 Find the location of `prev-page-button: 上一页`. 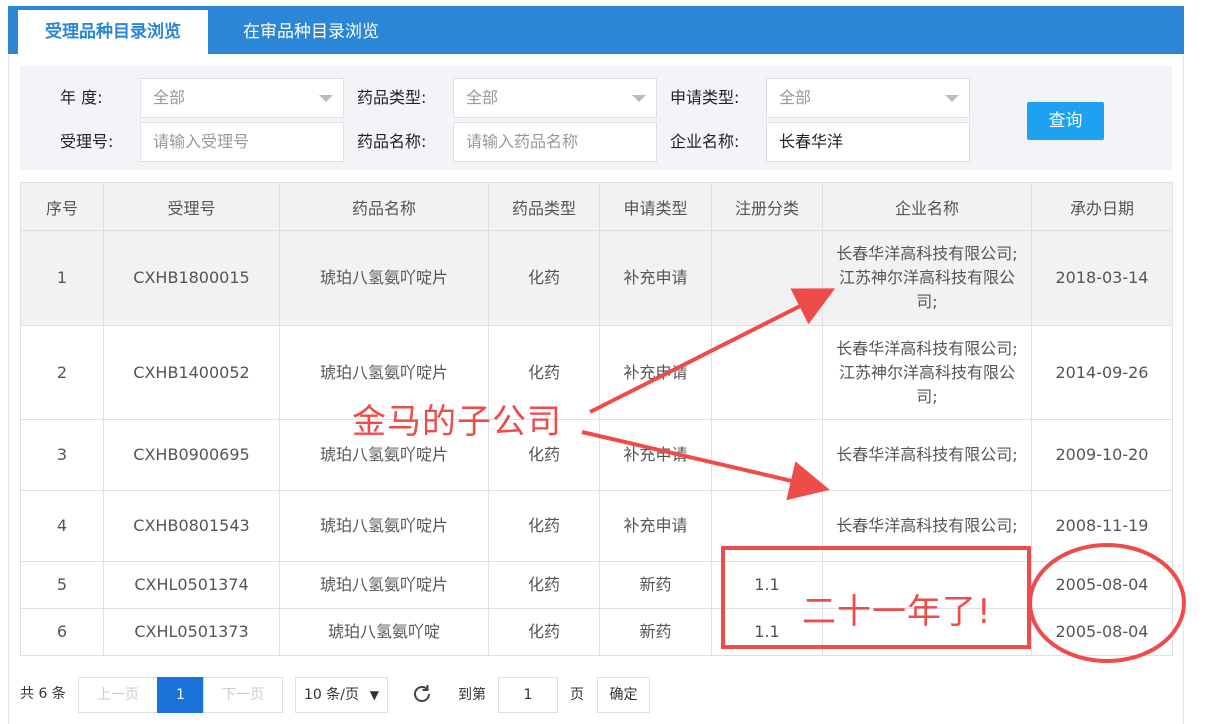

prev-page-button: 上一页 is located at coordinates (118, 695).